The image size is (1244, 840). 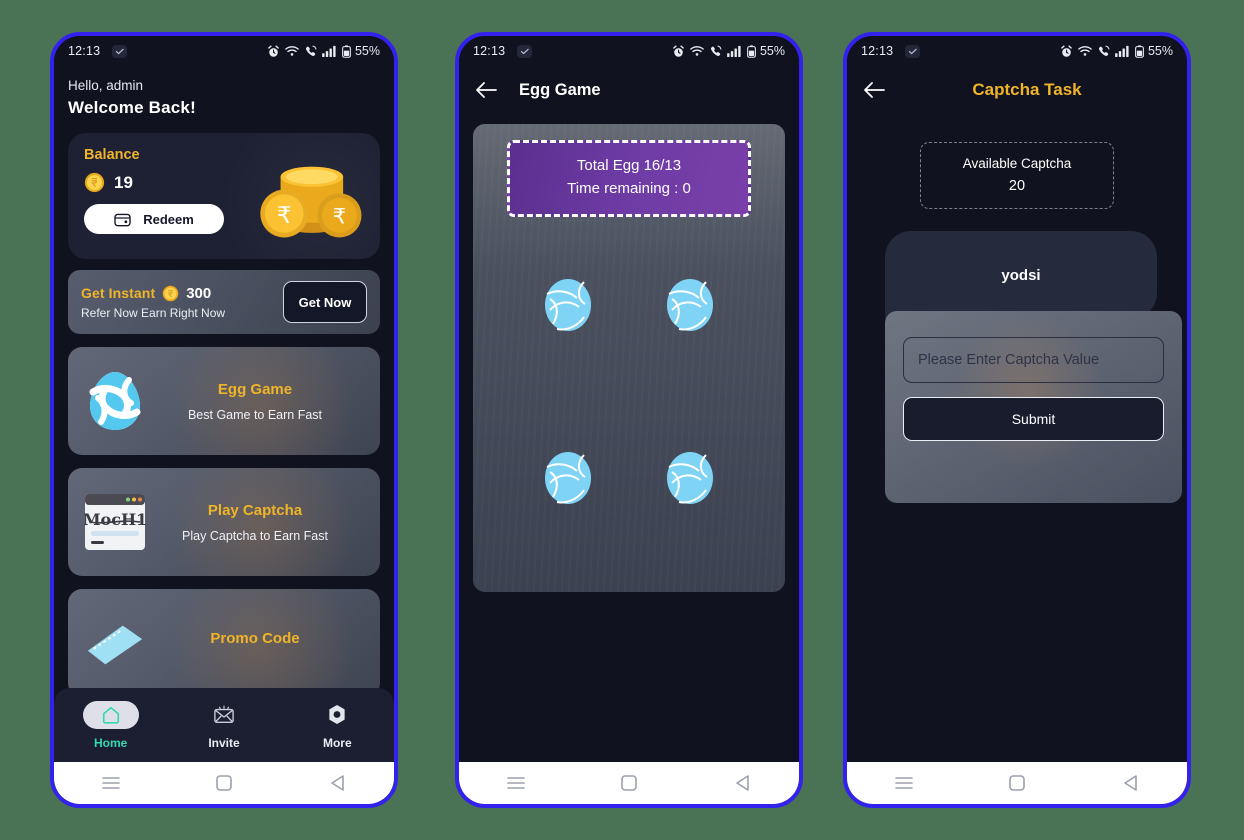 I want to click on redeem-button: Redeem, so click(x=154, y=219).